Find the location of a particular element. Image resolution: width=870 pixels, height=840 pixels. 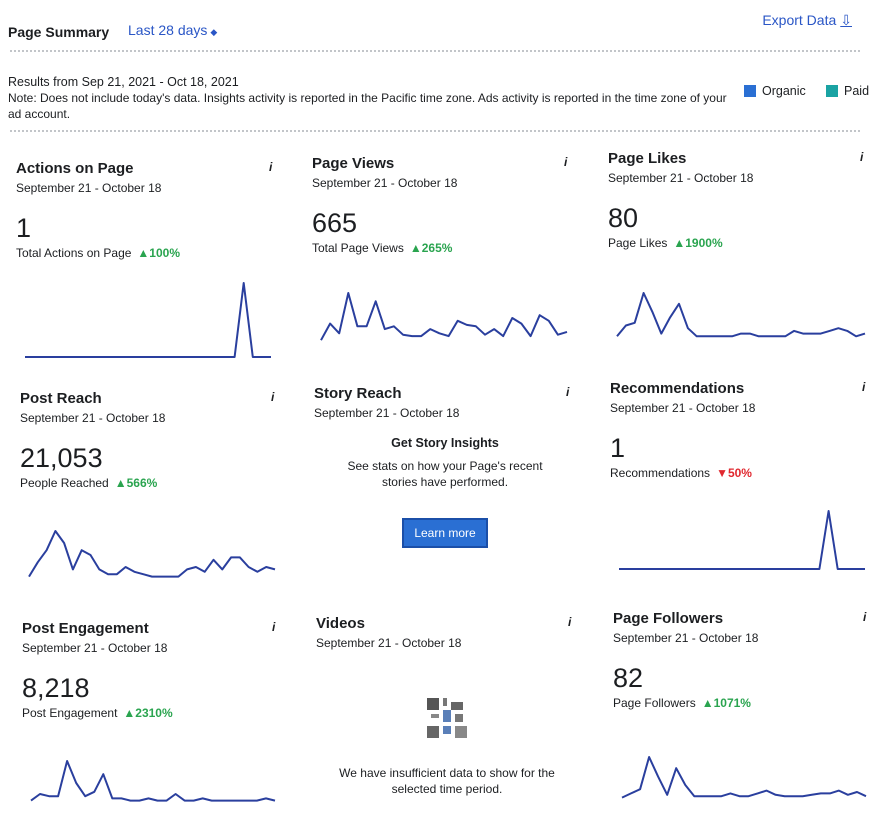

learn-more-button: Learn more is located at coordinates (445, 533).